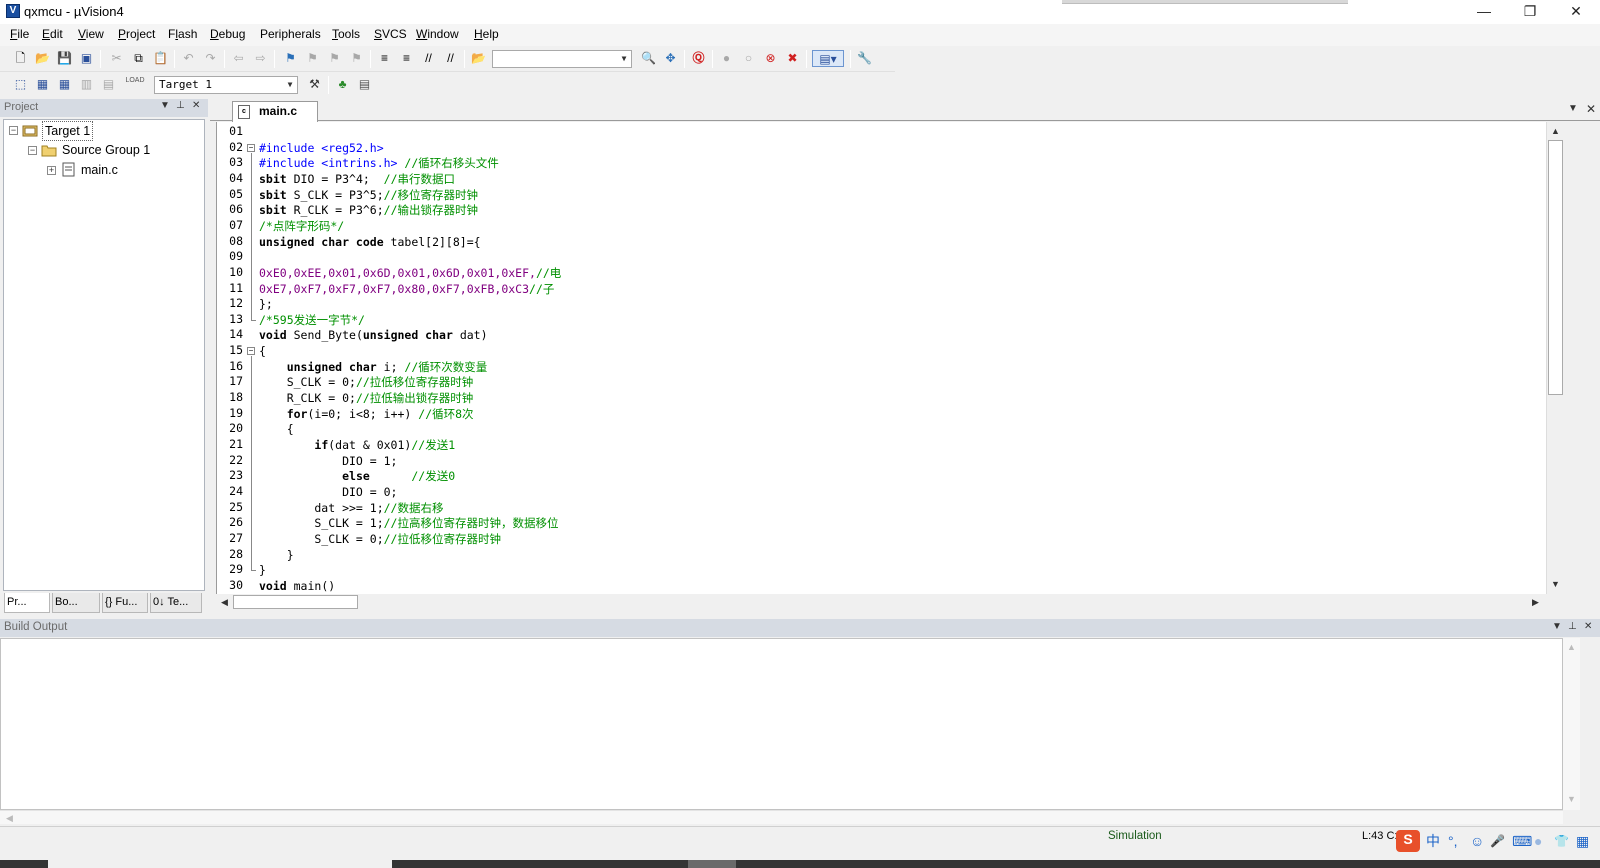 The image size is (1600, 868). What do you see at coordinates (373, 335) in the screenshot?
I see `code-line: void Send_Byte(unsigned char dat)` at bounding box center [373, 335].